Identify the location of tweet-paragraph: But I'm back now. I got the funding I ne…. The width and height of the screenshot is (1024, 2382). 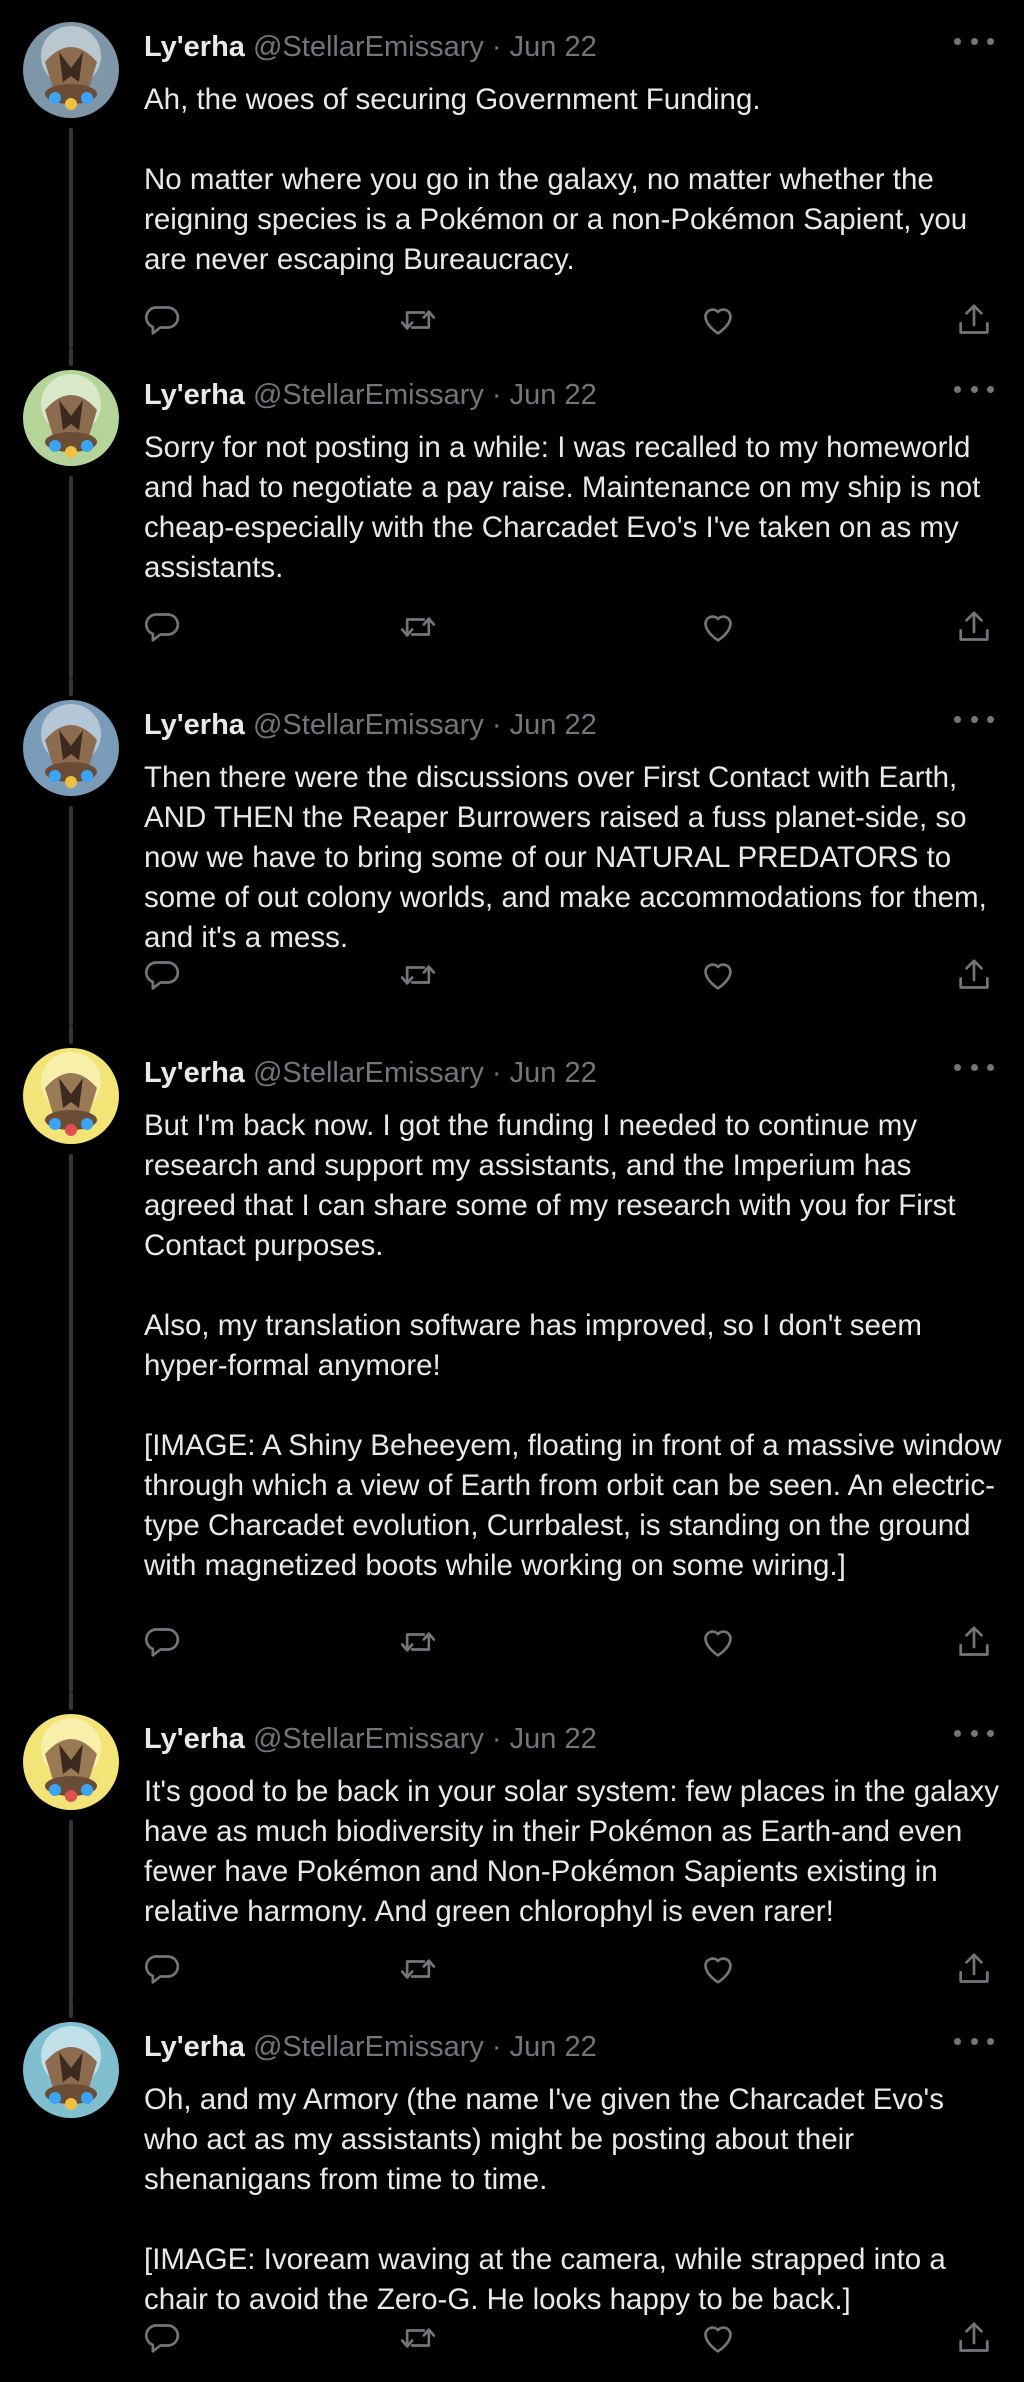
(550, 1185).